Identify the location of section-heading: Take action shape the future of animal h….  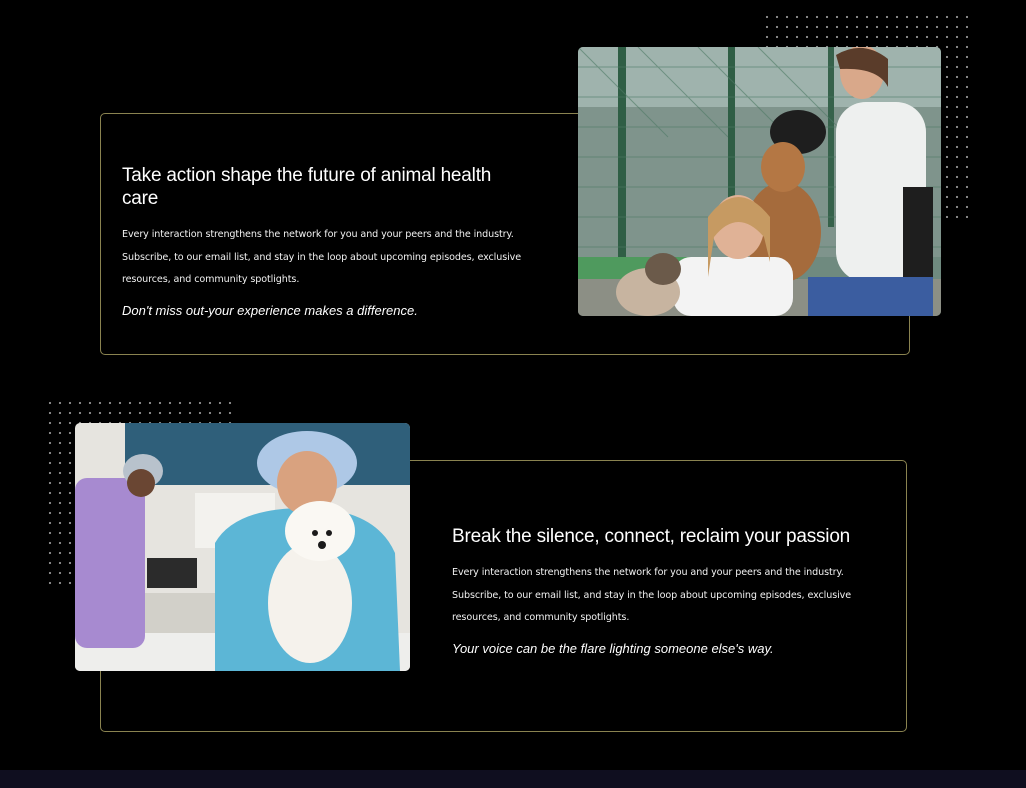
(307, 187).